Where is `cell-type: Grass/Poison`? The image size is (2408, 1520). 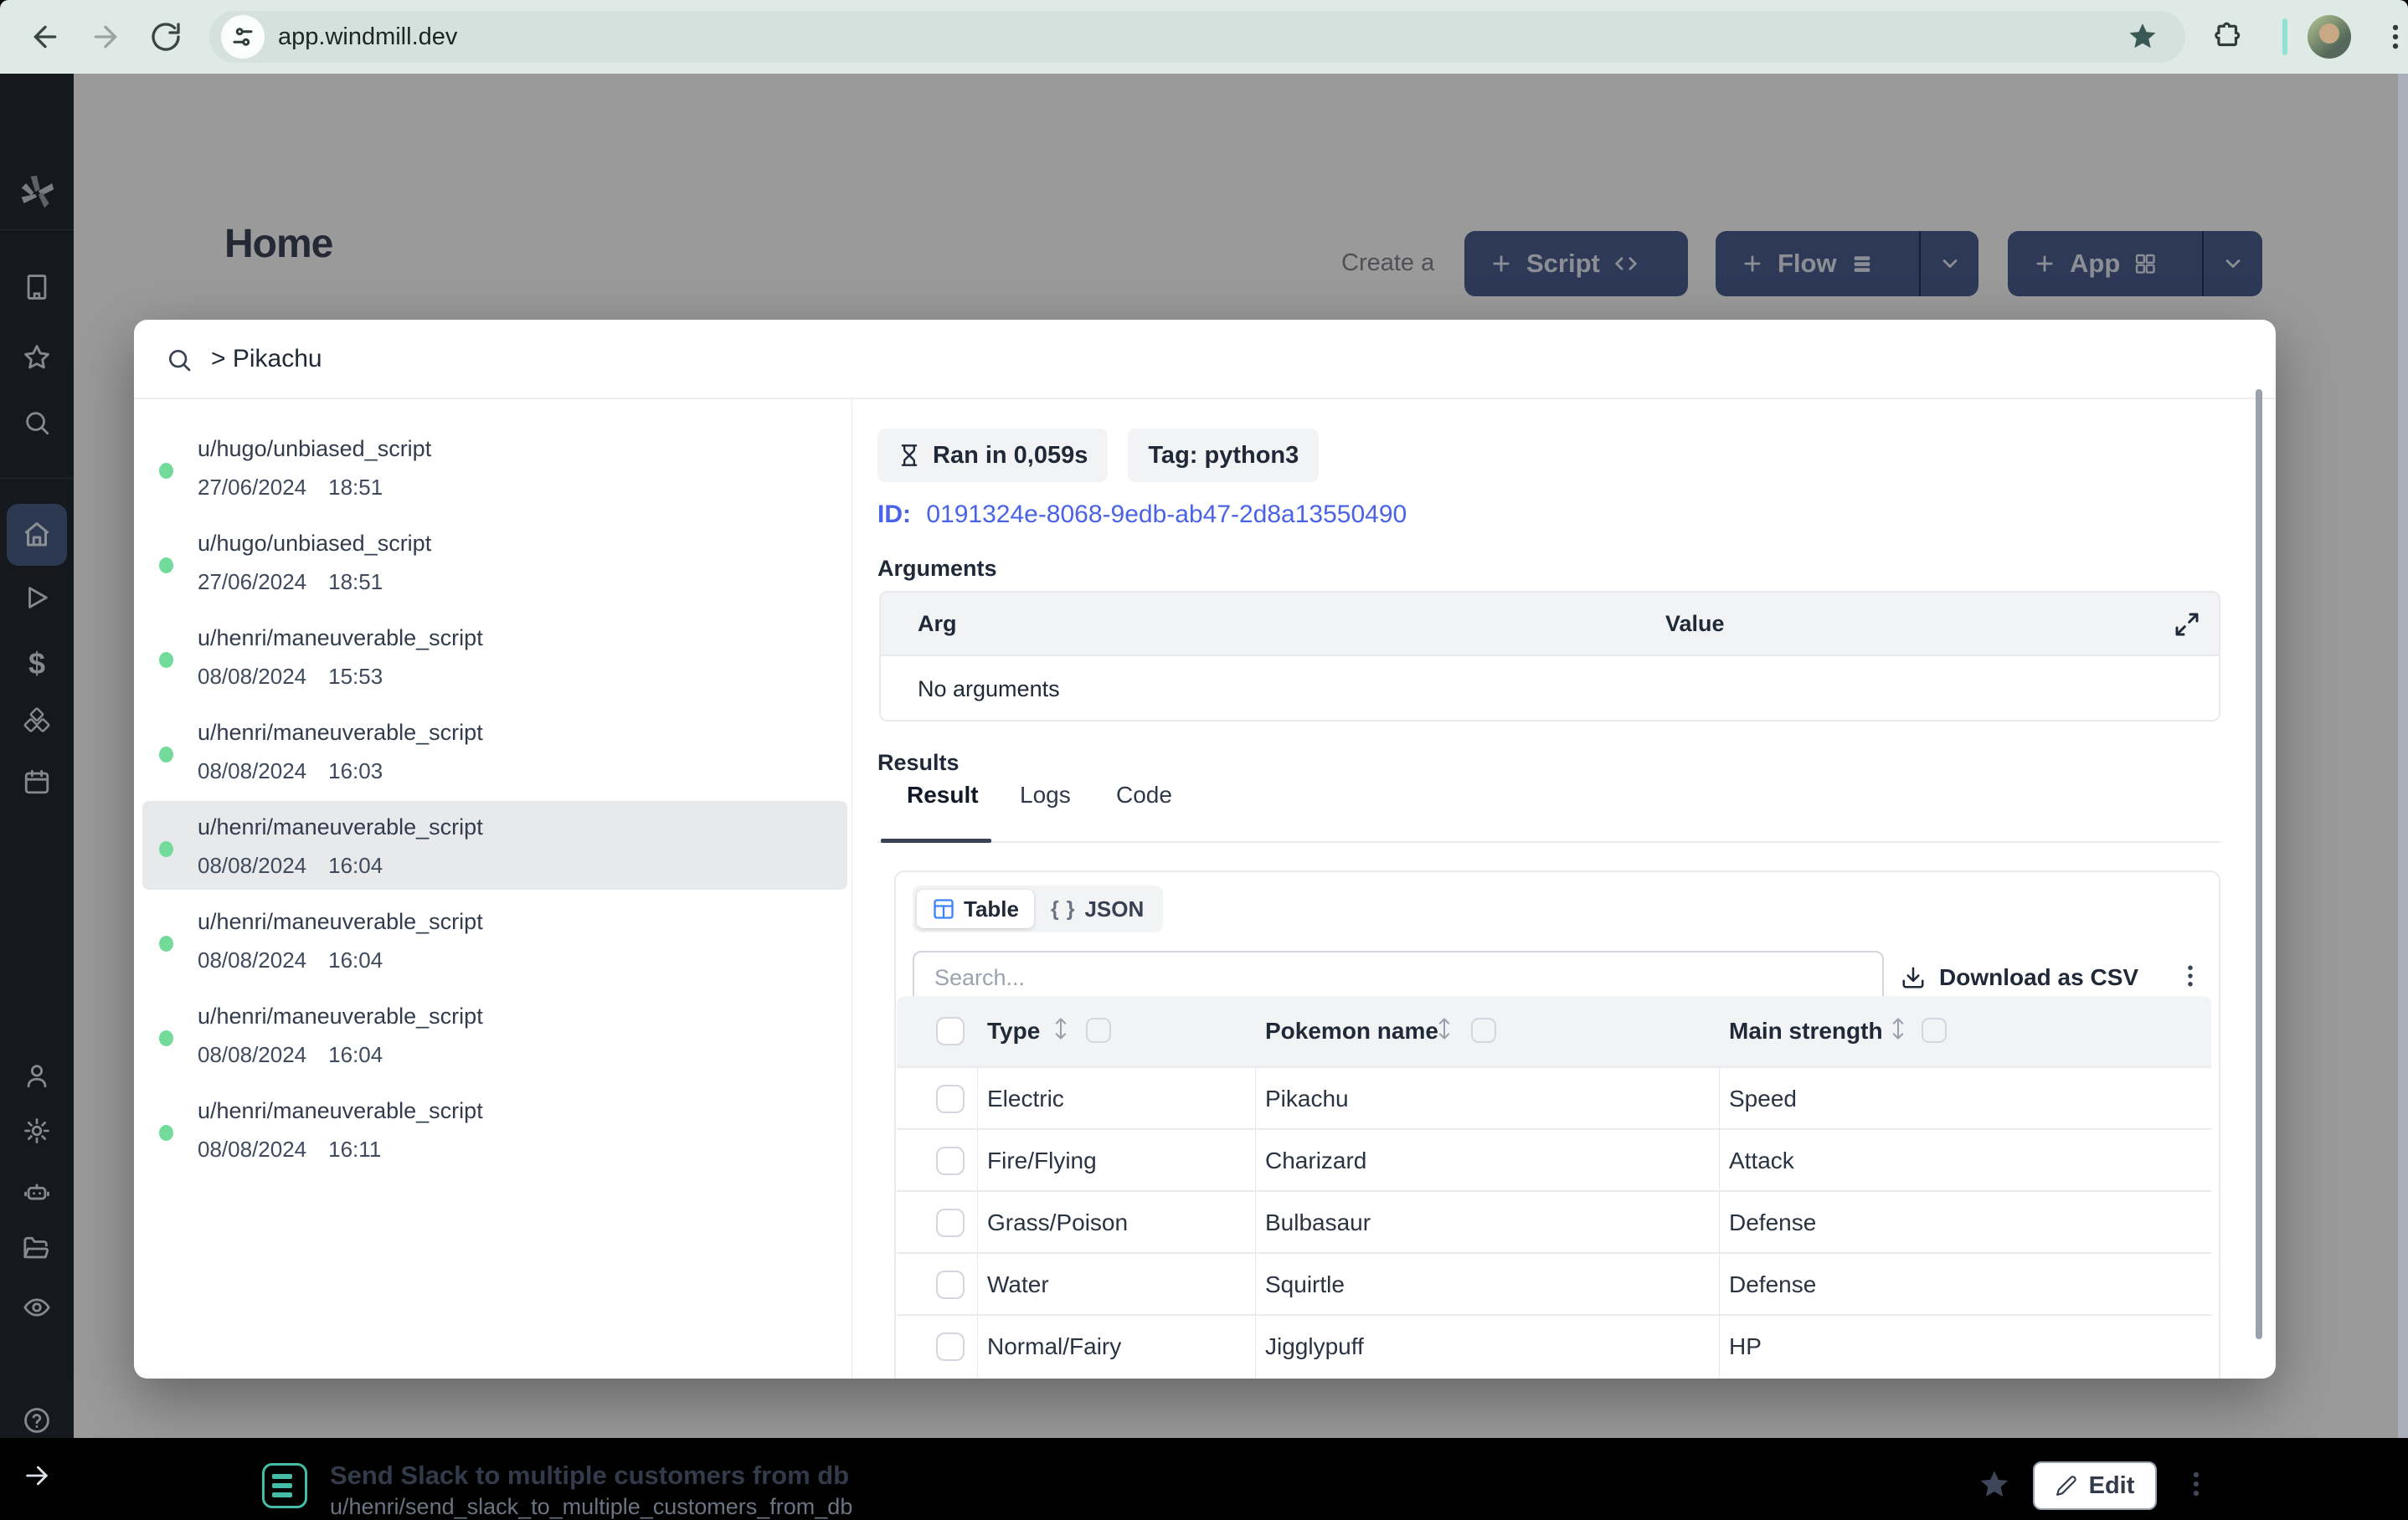 cell-type: Grass/Poison is located at coordinates (1058, 1222).